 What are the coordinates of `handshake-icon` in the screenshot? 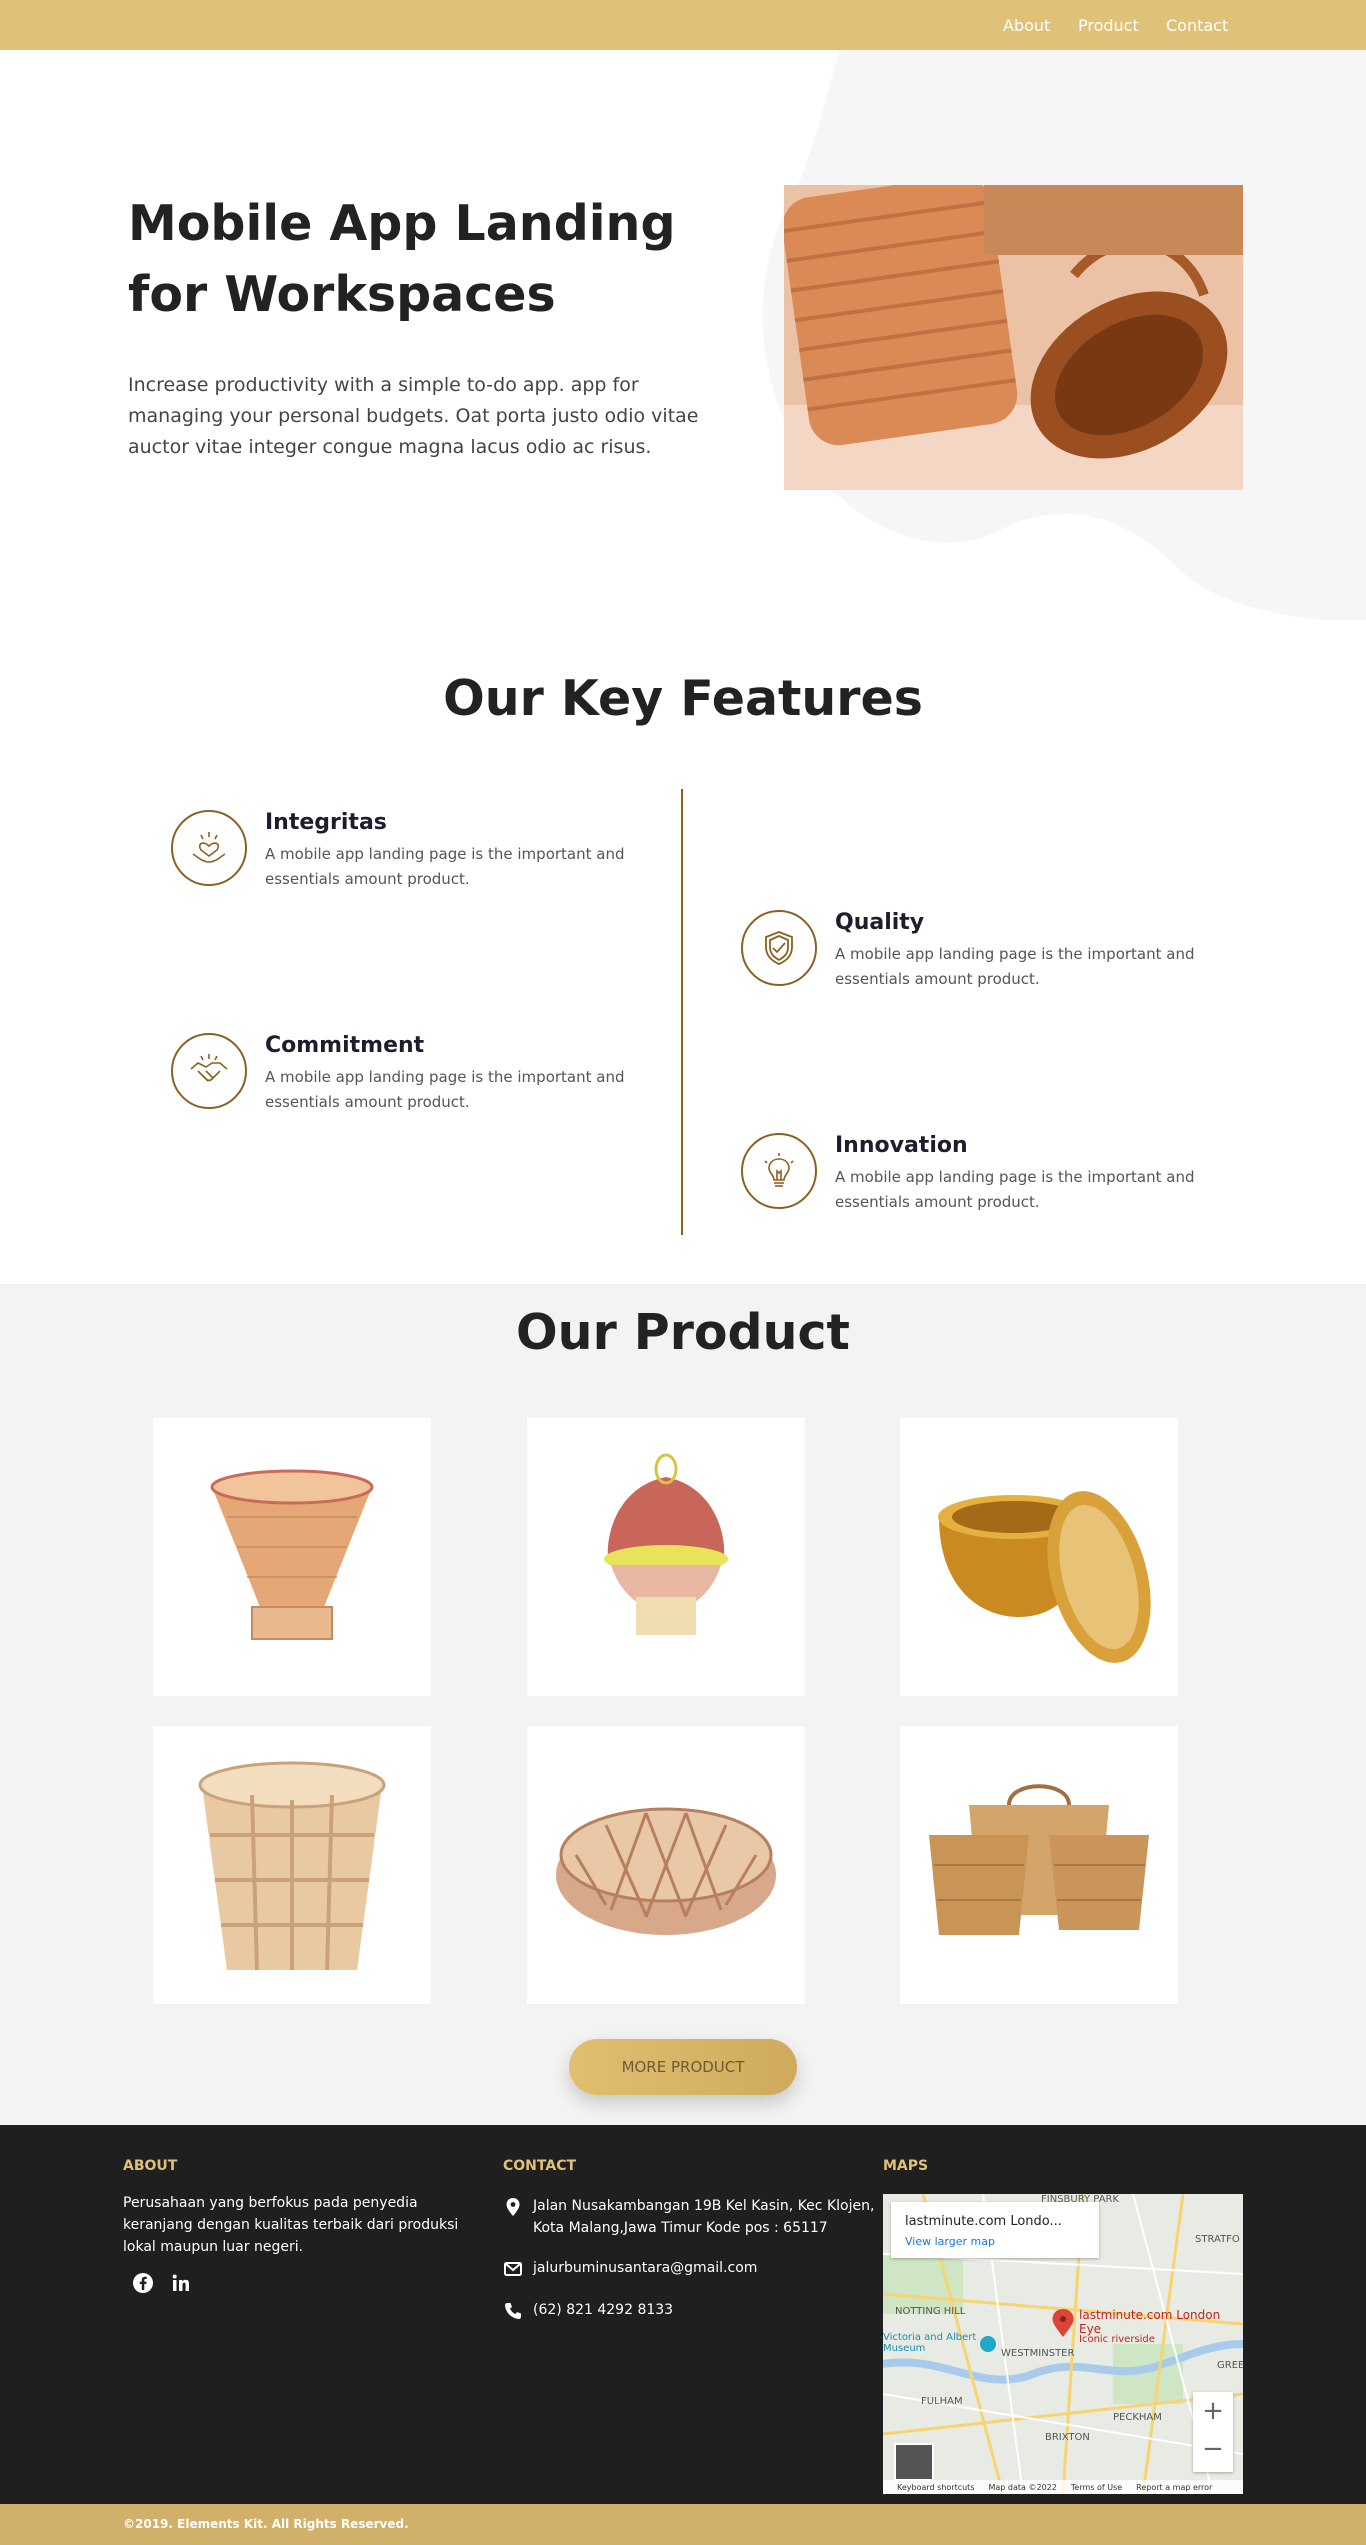 It's located at (209, 1071).